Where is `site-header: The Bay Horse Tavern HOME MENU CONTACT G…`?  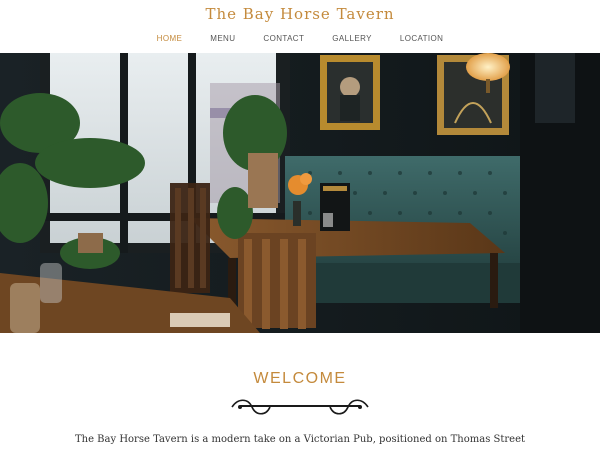 site-header: The Bay Horse Tavern HOME MENU CONTACT G… is located at coordinates (300, 26).